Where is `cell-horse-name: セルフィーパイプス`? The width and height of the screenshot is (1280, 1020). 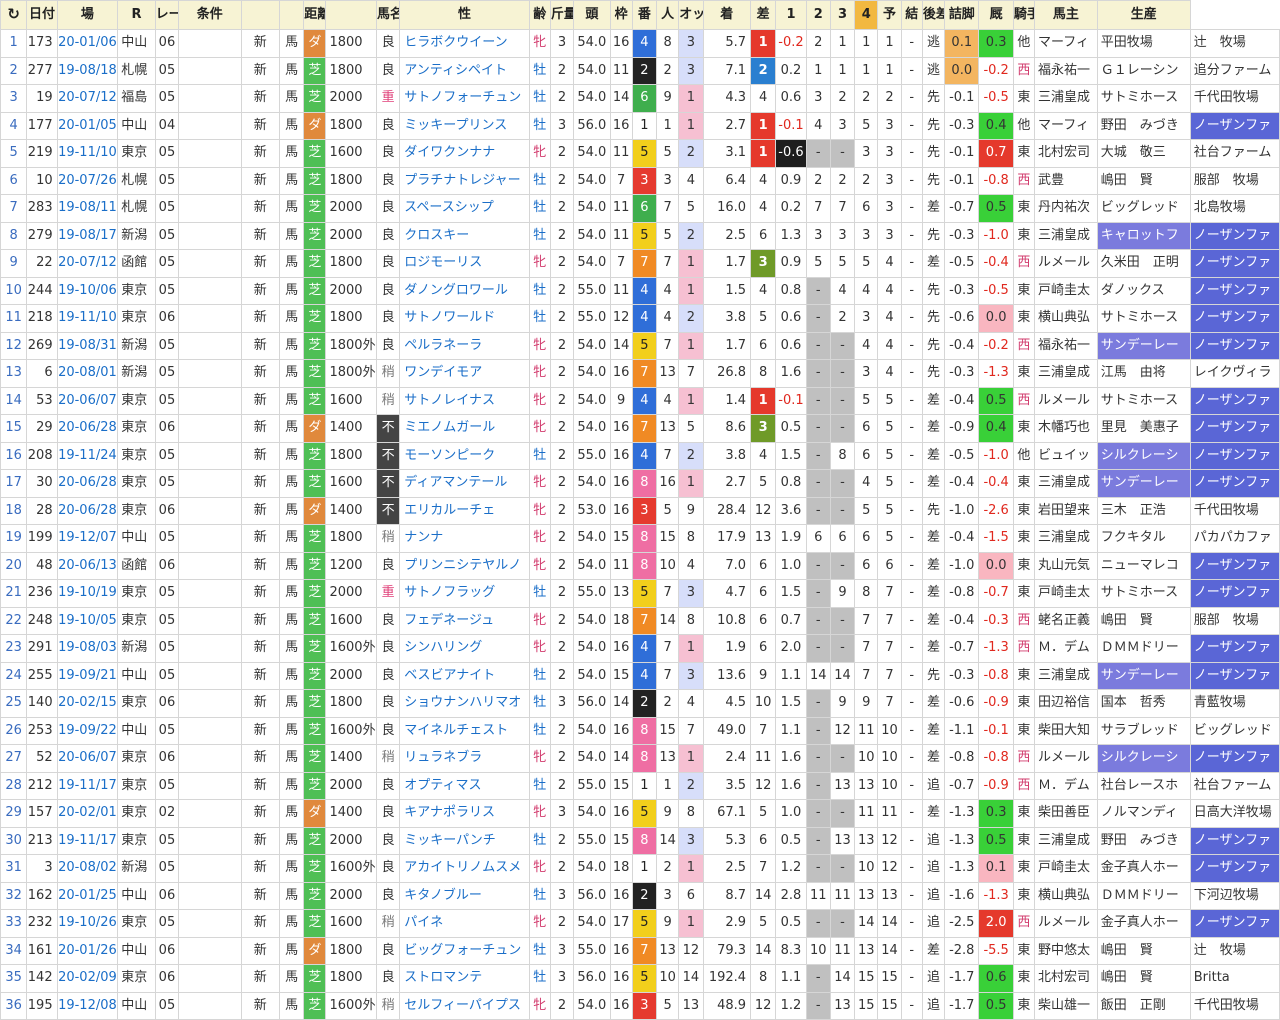
cell-horse-name: セルフィーパイプス is located at coordinates (464, 1005).